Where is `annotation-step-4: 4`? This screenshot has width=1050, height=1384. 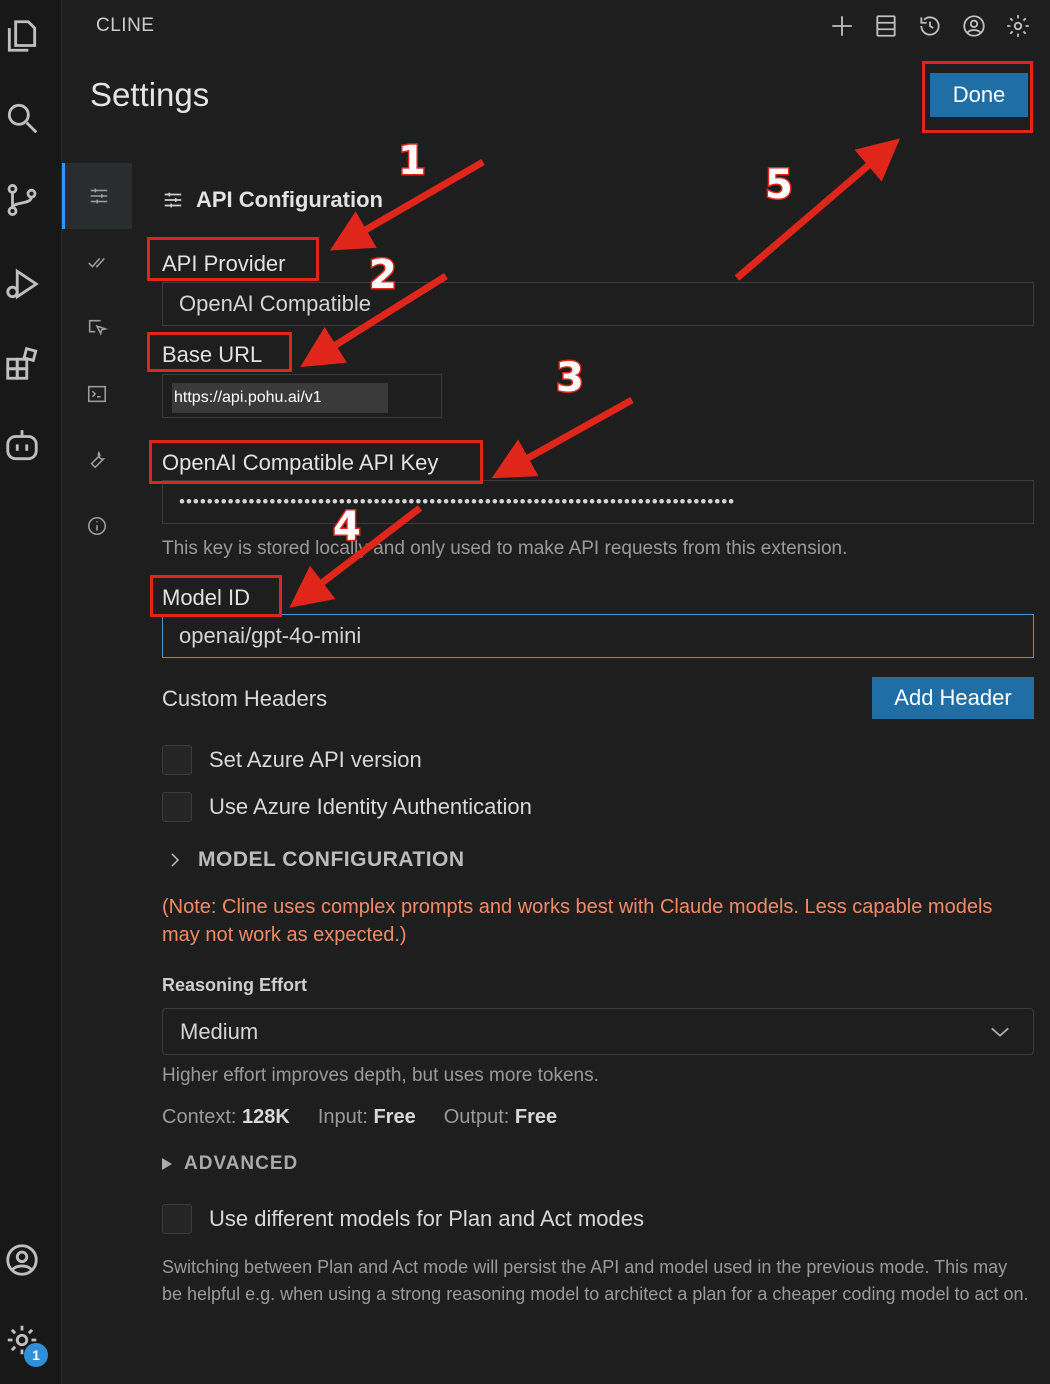
annotation-step-4: 4 is located at coordinates (347, 527).